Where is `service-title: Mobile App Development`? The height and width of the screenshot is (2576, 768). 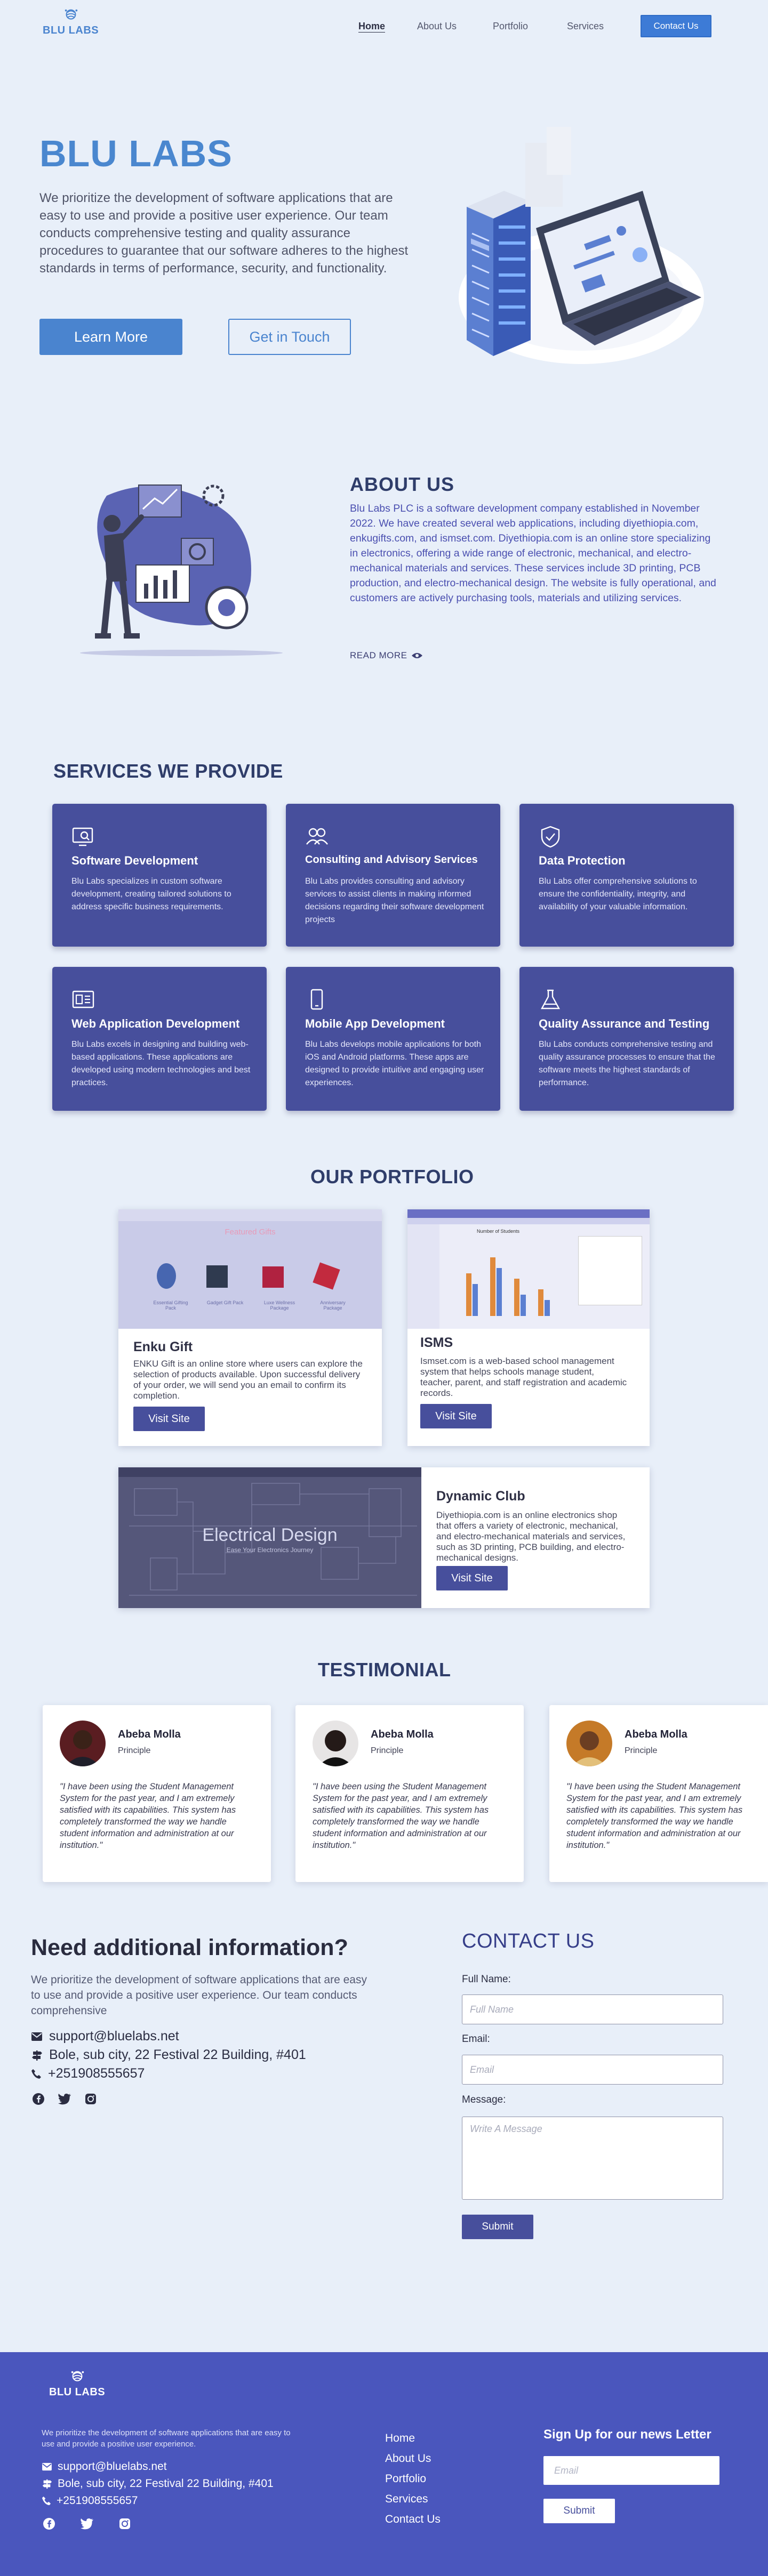 service-title: Mobile App Development is located at coordinates (375, 1024).